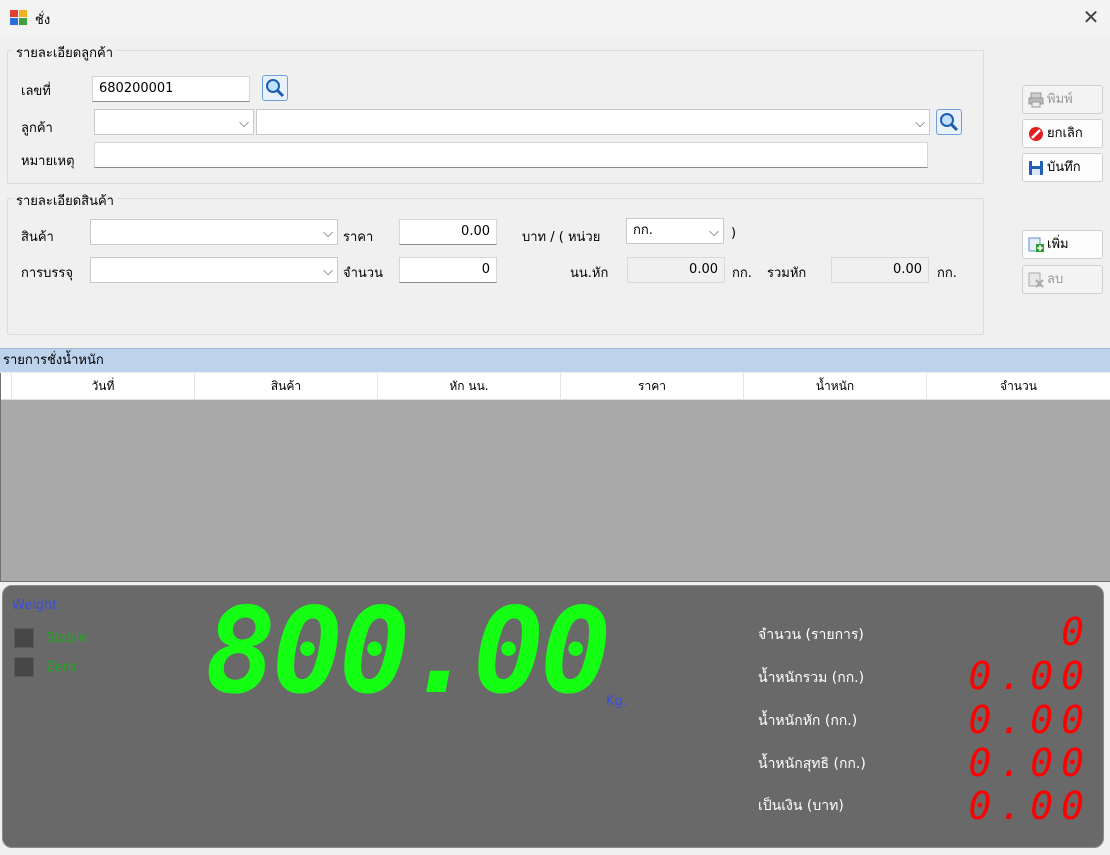 The width and height of the screenshot is (1110, 855). I want to click on unit-select: กก. ⌵, so click(675, 231).